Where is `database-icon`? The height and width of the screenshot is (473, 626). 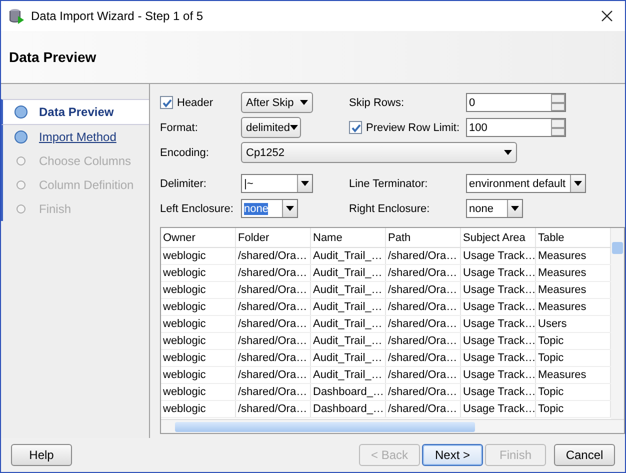 database-icon is located at coordinates (17, 16).